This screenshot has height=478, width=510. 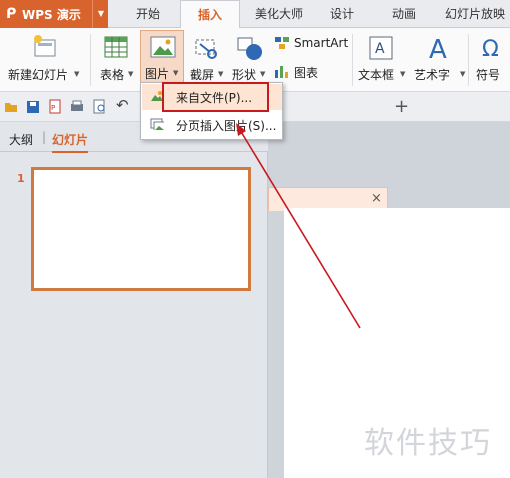 I want to click on arrowhead-icon, so click(x=241, y=129).